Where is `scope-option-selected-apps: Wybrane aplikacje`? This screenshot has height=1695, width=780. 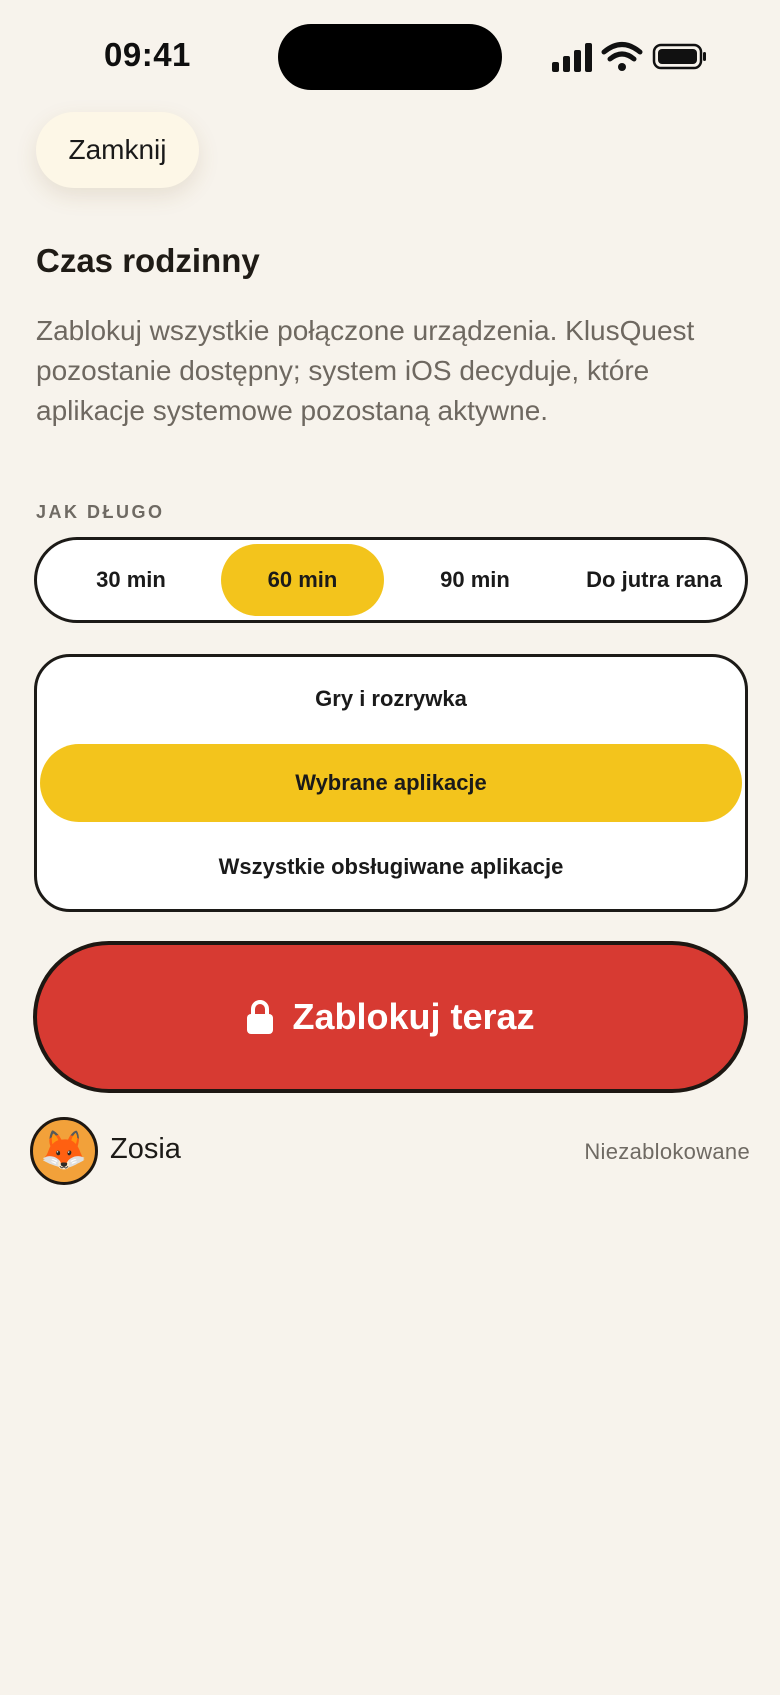 scope-option-selected-apps: Wybrane aplikacje is located at coordinates (391, 783).